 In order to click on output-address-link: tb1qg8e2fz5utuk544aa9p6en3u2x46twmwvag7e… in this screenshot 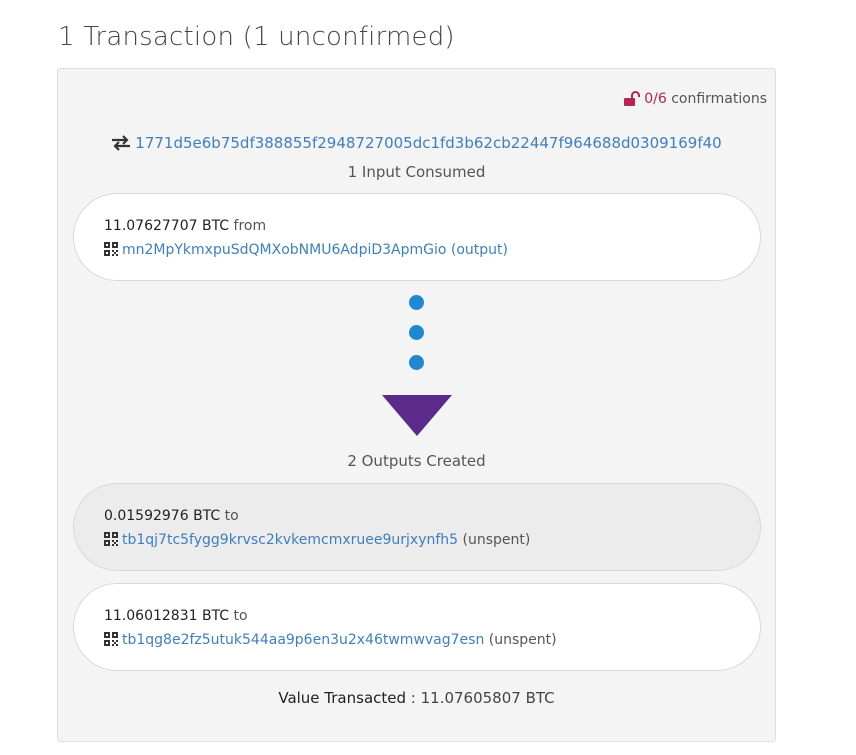, I will do `click(303, 640)`.